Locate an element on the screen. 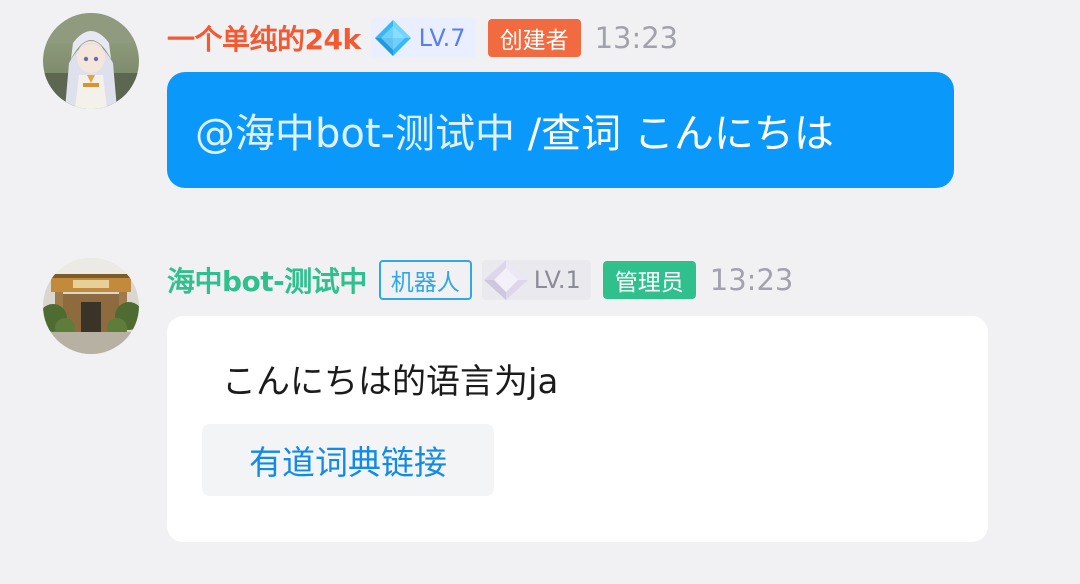 Image resolution: width=1080 pixels, height=584 pixels. bot-tag: 机器人 is located at coordinates (425, 280).